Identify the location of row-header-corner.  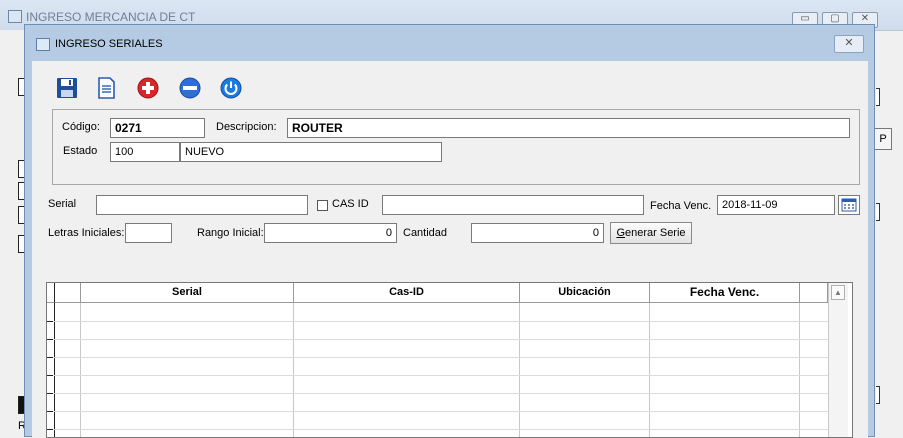
(68, 293).